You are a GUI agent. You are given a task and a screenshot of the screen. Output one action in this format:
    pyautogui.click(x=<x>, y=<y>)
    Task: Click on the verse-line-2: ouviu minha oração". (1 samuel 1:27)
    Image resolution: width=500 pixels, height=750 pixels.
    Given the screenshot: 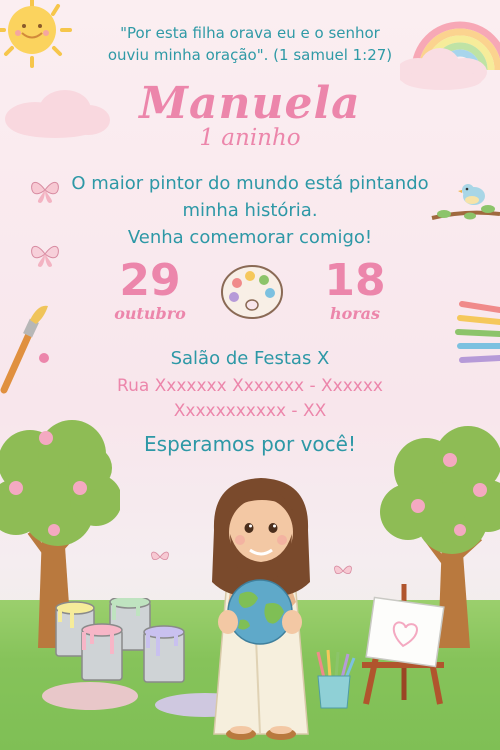 What is the action you would take?
    pyautogui.click(x=250, y=55)
    